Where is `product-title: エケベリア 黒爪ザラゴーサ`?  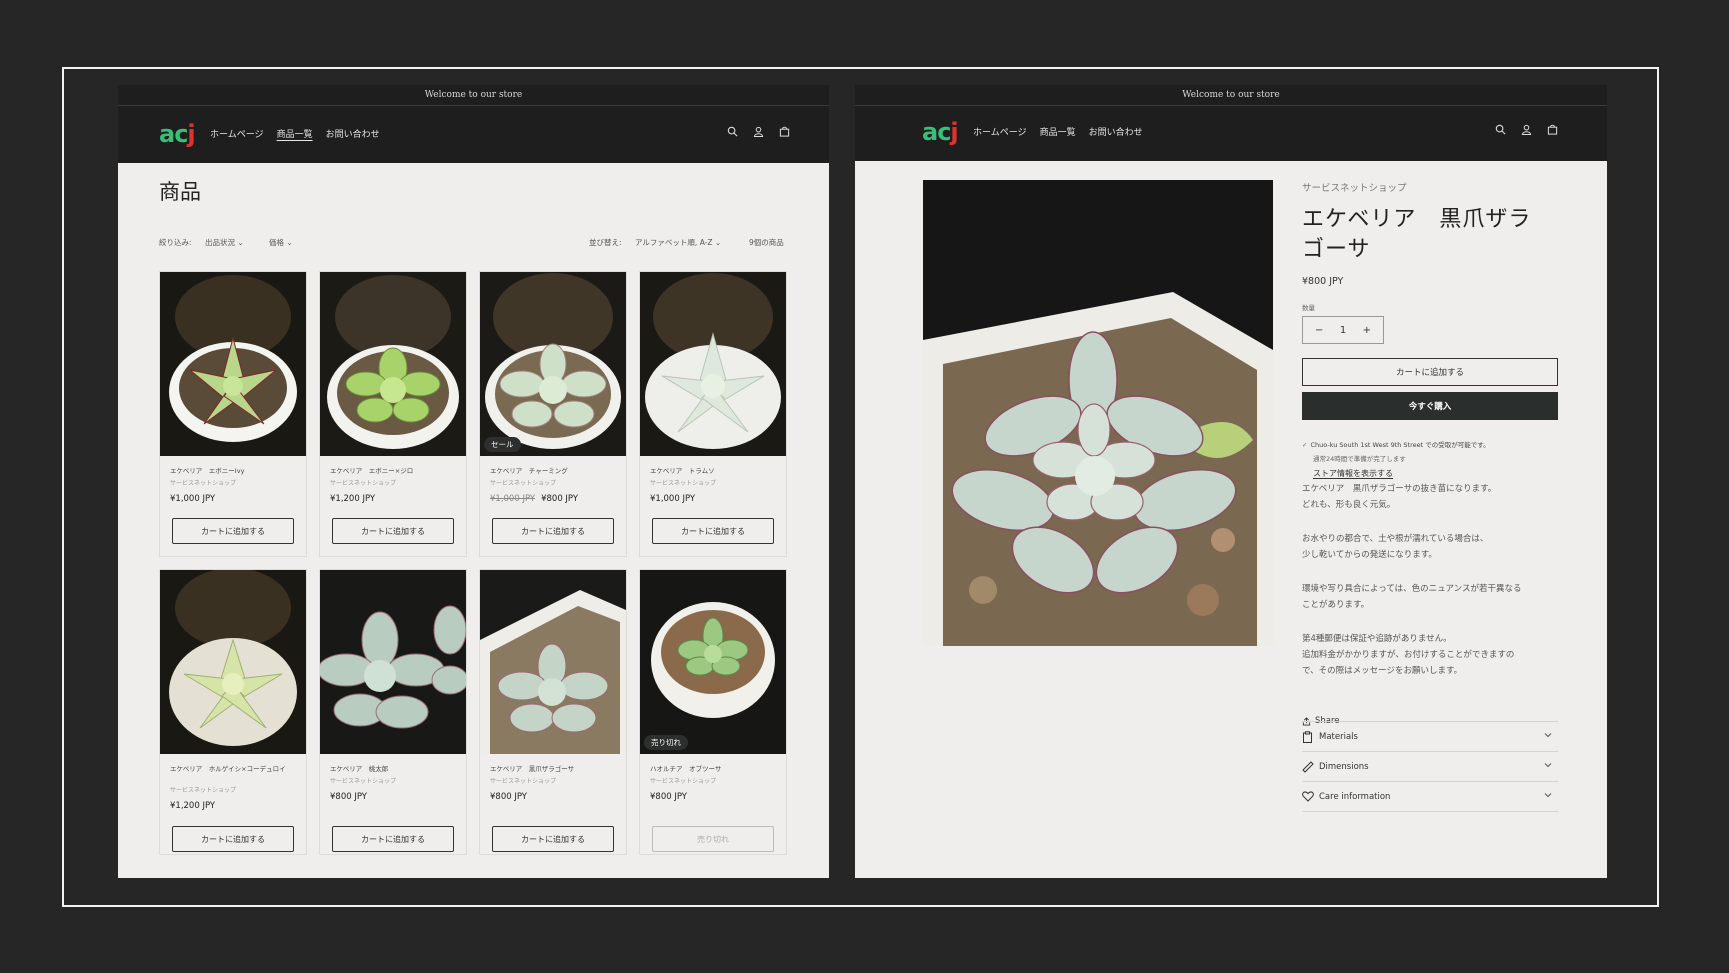
product-title: エケベリア 黒爪ザラゴーサ is located at coordinates (1417, 234).